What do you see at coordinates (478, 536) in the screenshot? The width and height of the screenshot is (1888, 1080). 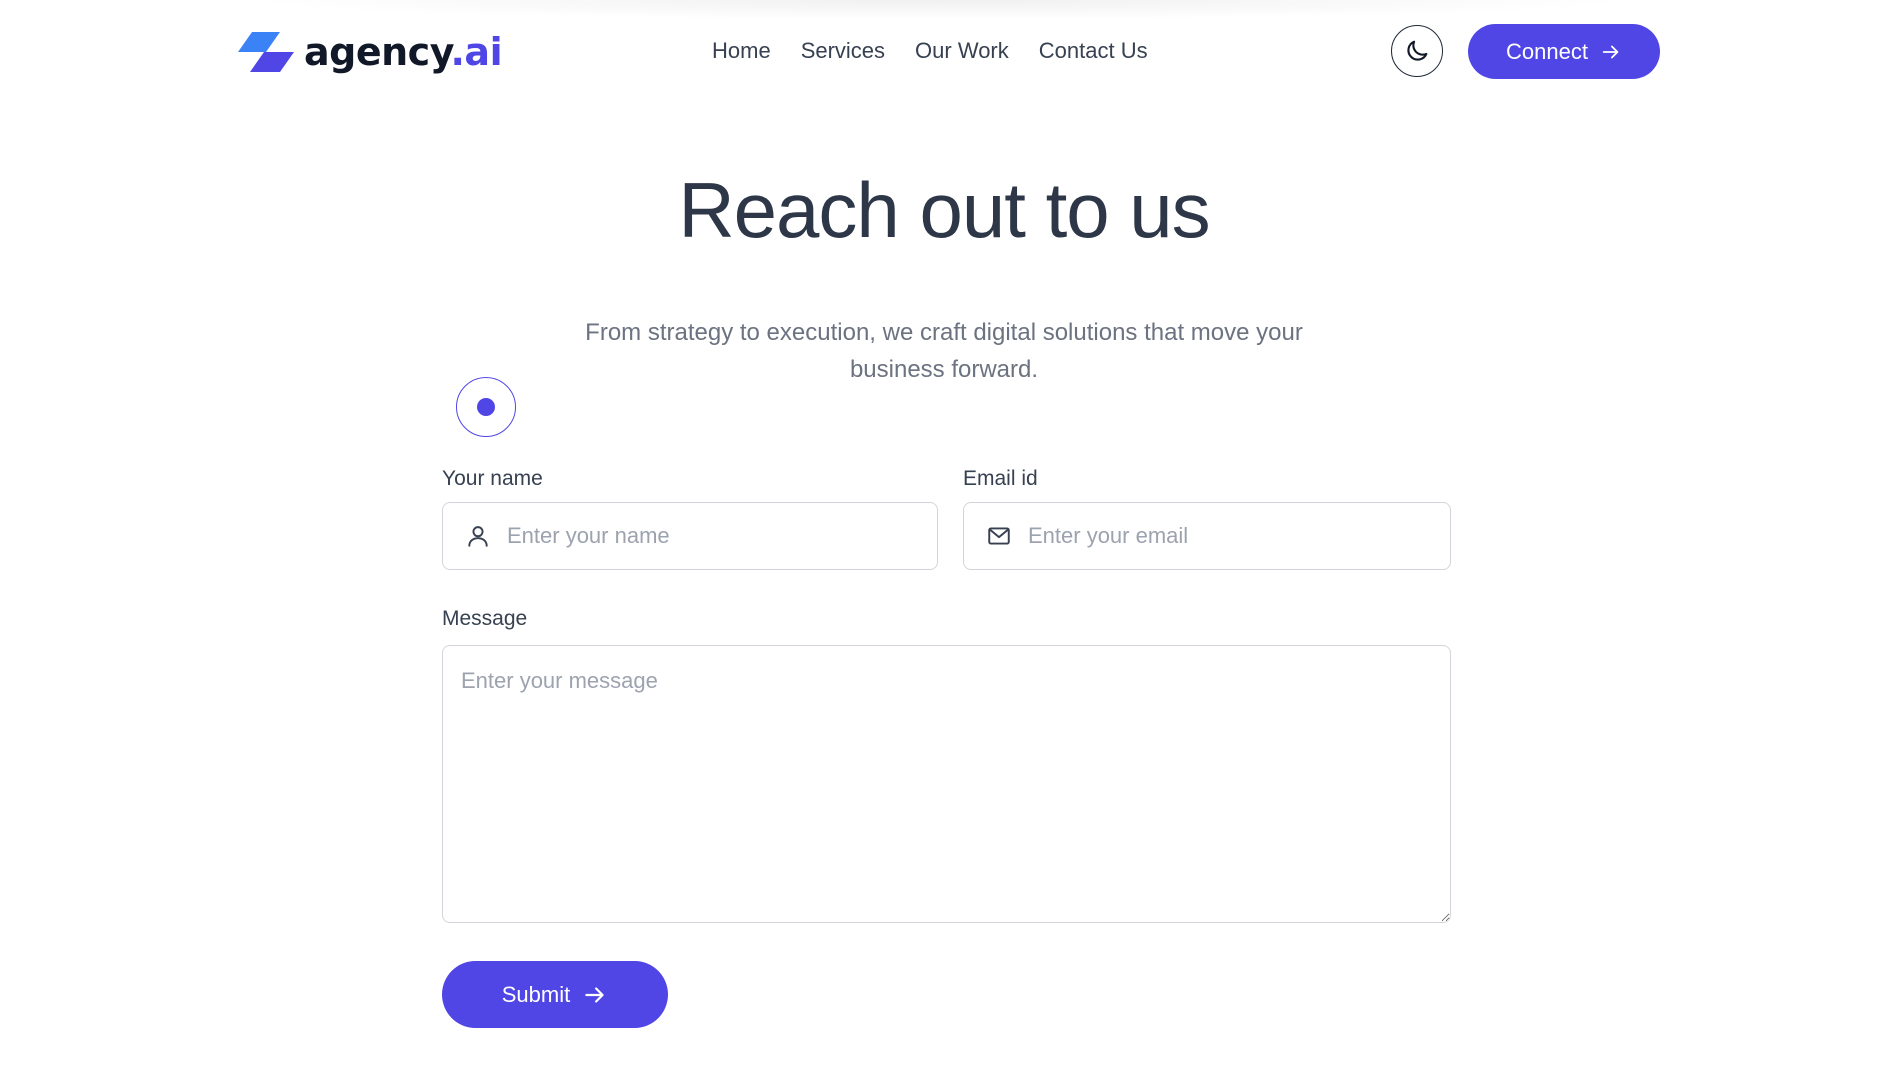 I see `user-icon` at bounding box center [478, 536].